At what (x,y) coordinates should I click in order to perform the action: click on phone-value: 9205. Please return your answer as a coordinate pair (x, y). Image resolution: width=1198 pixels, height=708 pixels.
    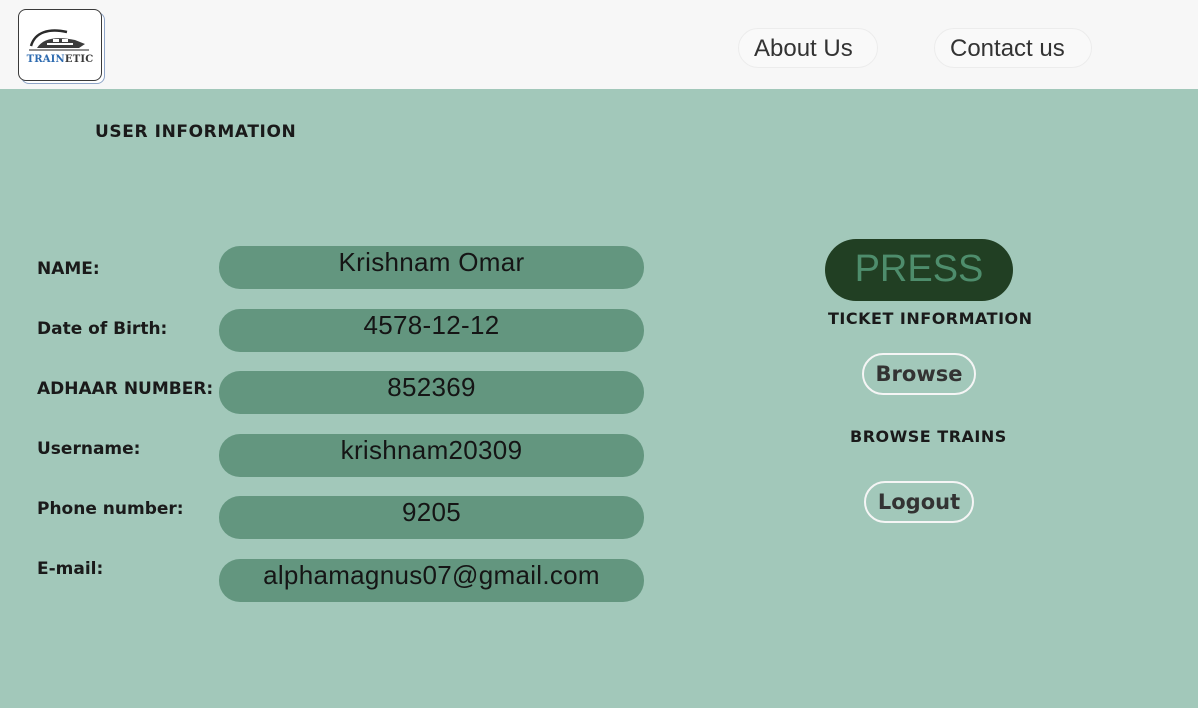
    Looking at the image, I should click on (431, 517).